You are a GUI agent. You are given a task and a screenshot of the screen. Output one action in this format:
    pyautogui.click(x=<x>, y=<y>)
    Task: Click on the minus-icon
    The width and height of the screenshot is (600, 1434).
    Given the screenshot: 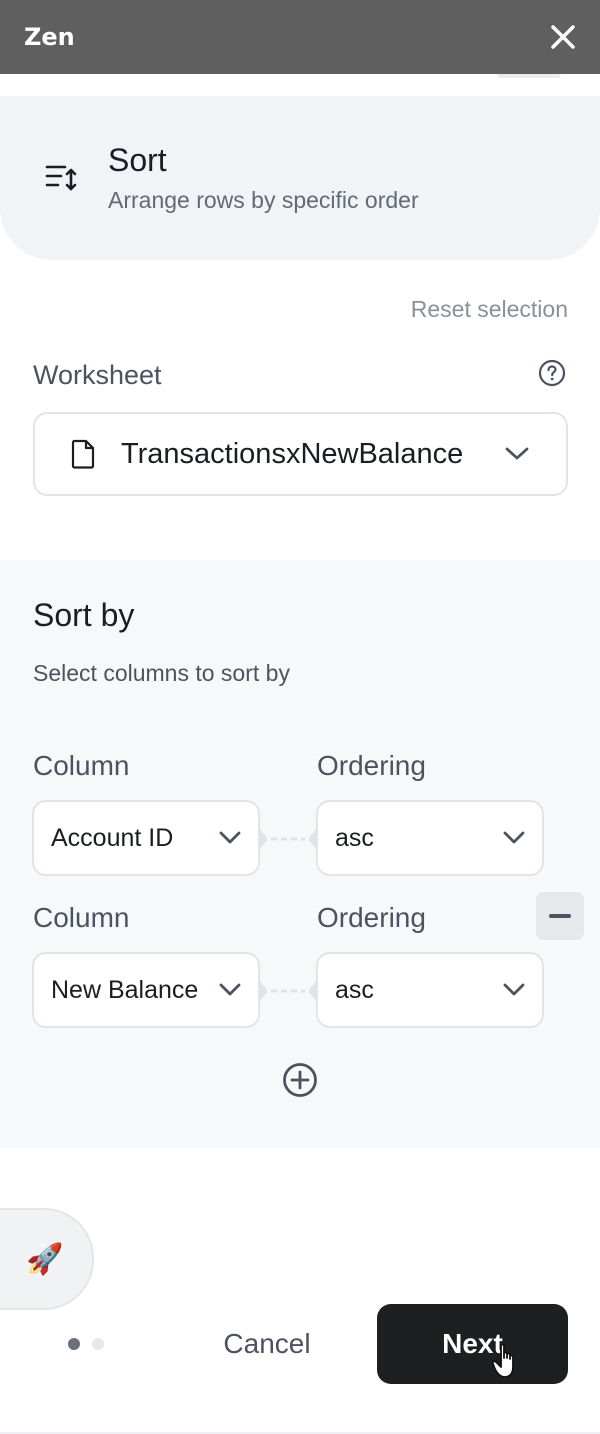 What is the action you would take?
    pyautogui.click(x=560, y=916)
    